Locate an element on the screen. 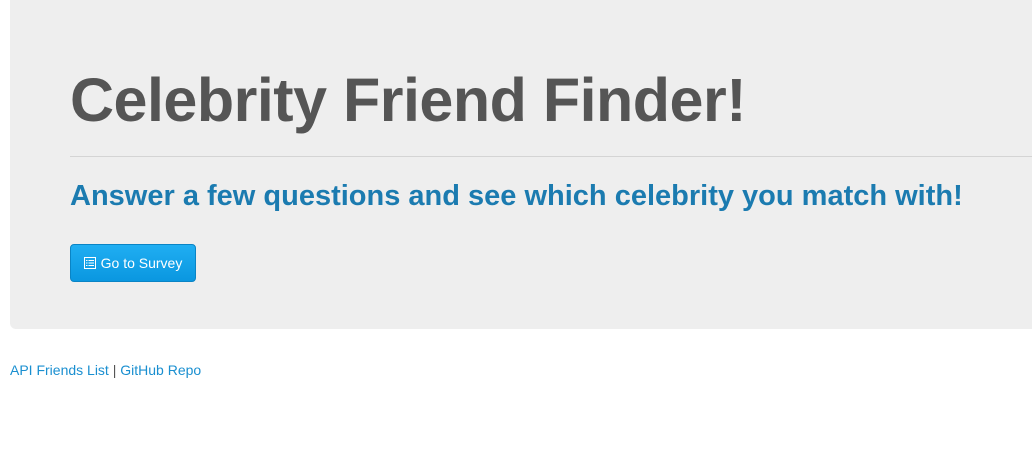 Image resolution: width=1032 pixels, height=464 pixels. go-to-survey-label: Go to Survey is located at coordinates (141, 263).